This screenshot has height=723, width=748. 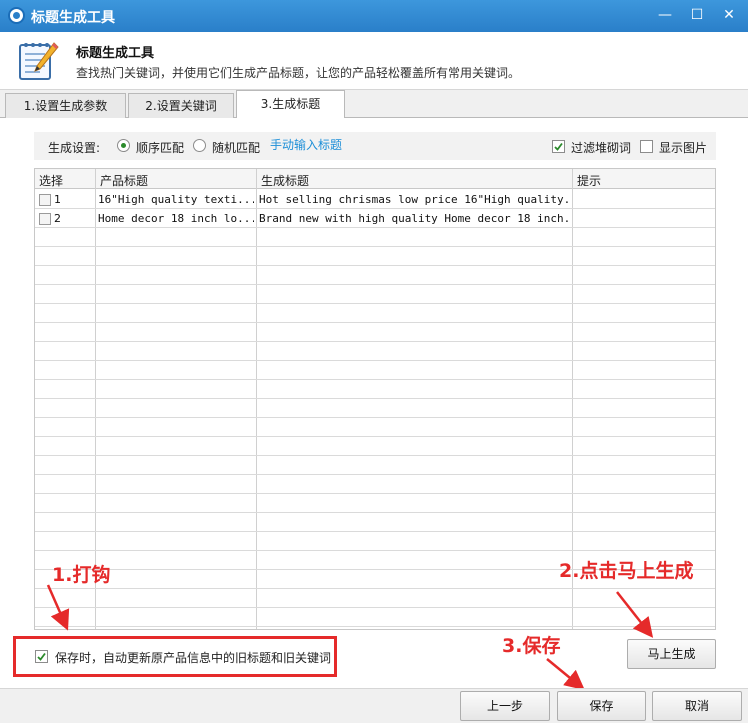 What do you see at coordinates (193, 658) in the screenshot?
I see `auto-update-label: 保存时，自动更新原产品信息中的旧标题和旧关键词` at bounding box center [193, 658].